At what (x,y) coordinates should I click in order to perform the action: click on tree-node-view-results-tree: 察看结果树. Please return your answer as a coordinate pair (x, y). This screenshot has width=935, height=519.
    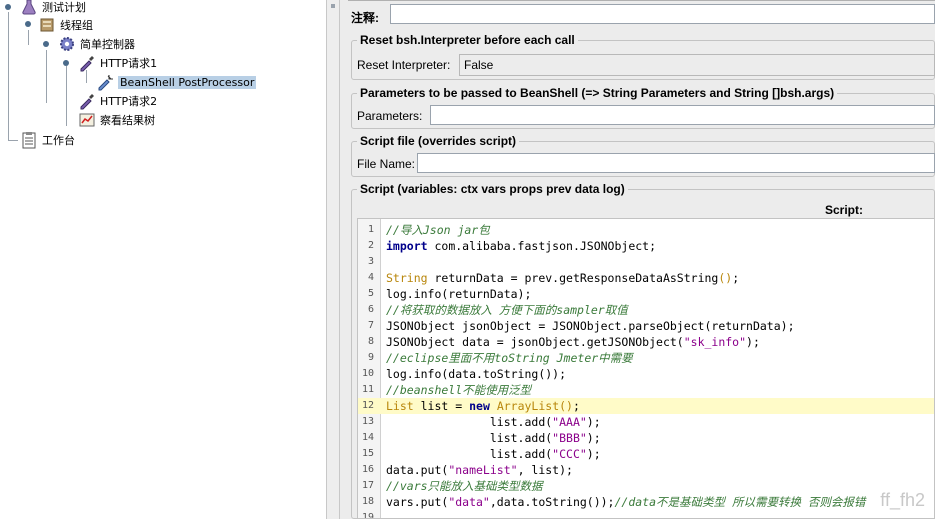
    Looking at the image, I should click on (116, 120).